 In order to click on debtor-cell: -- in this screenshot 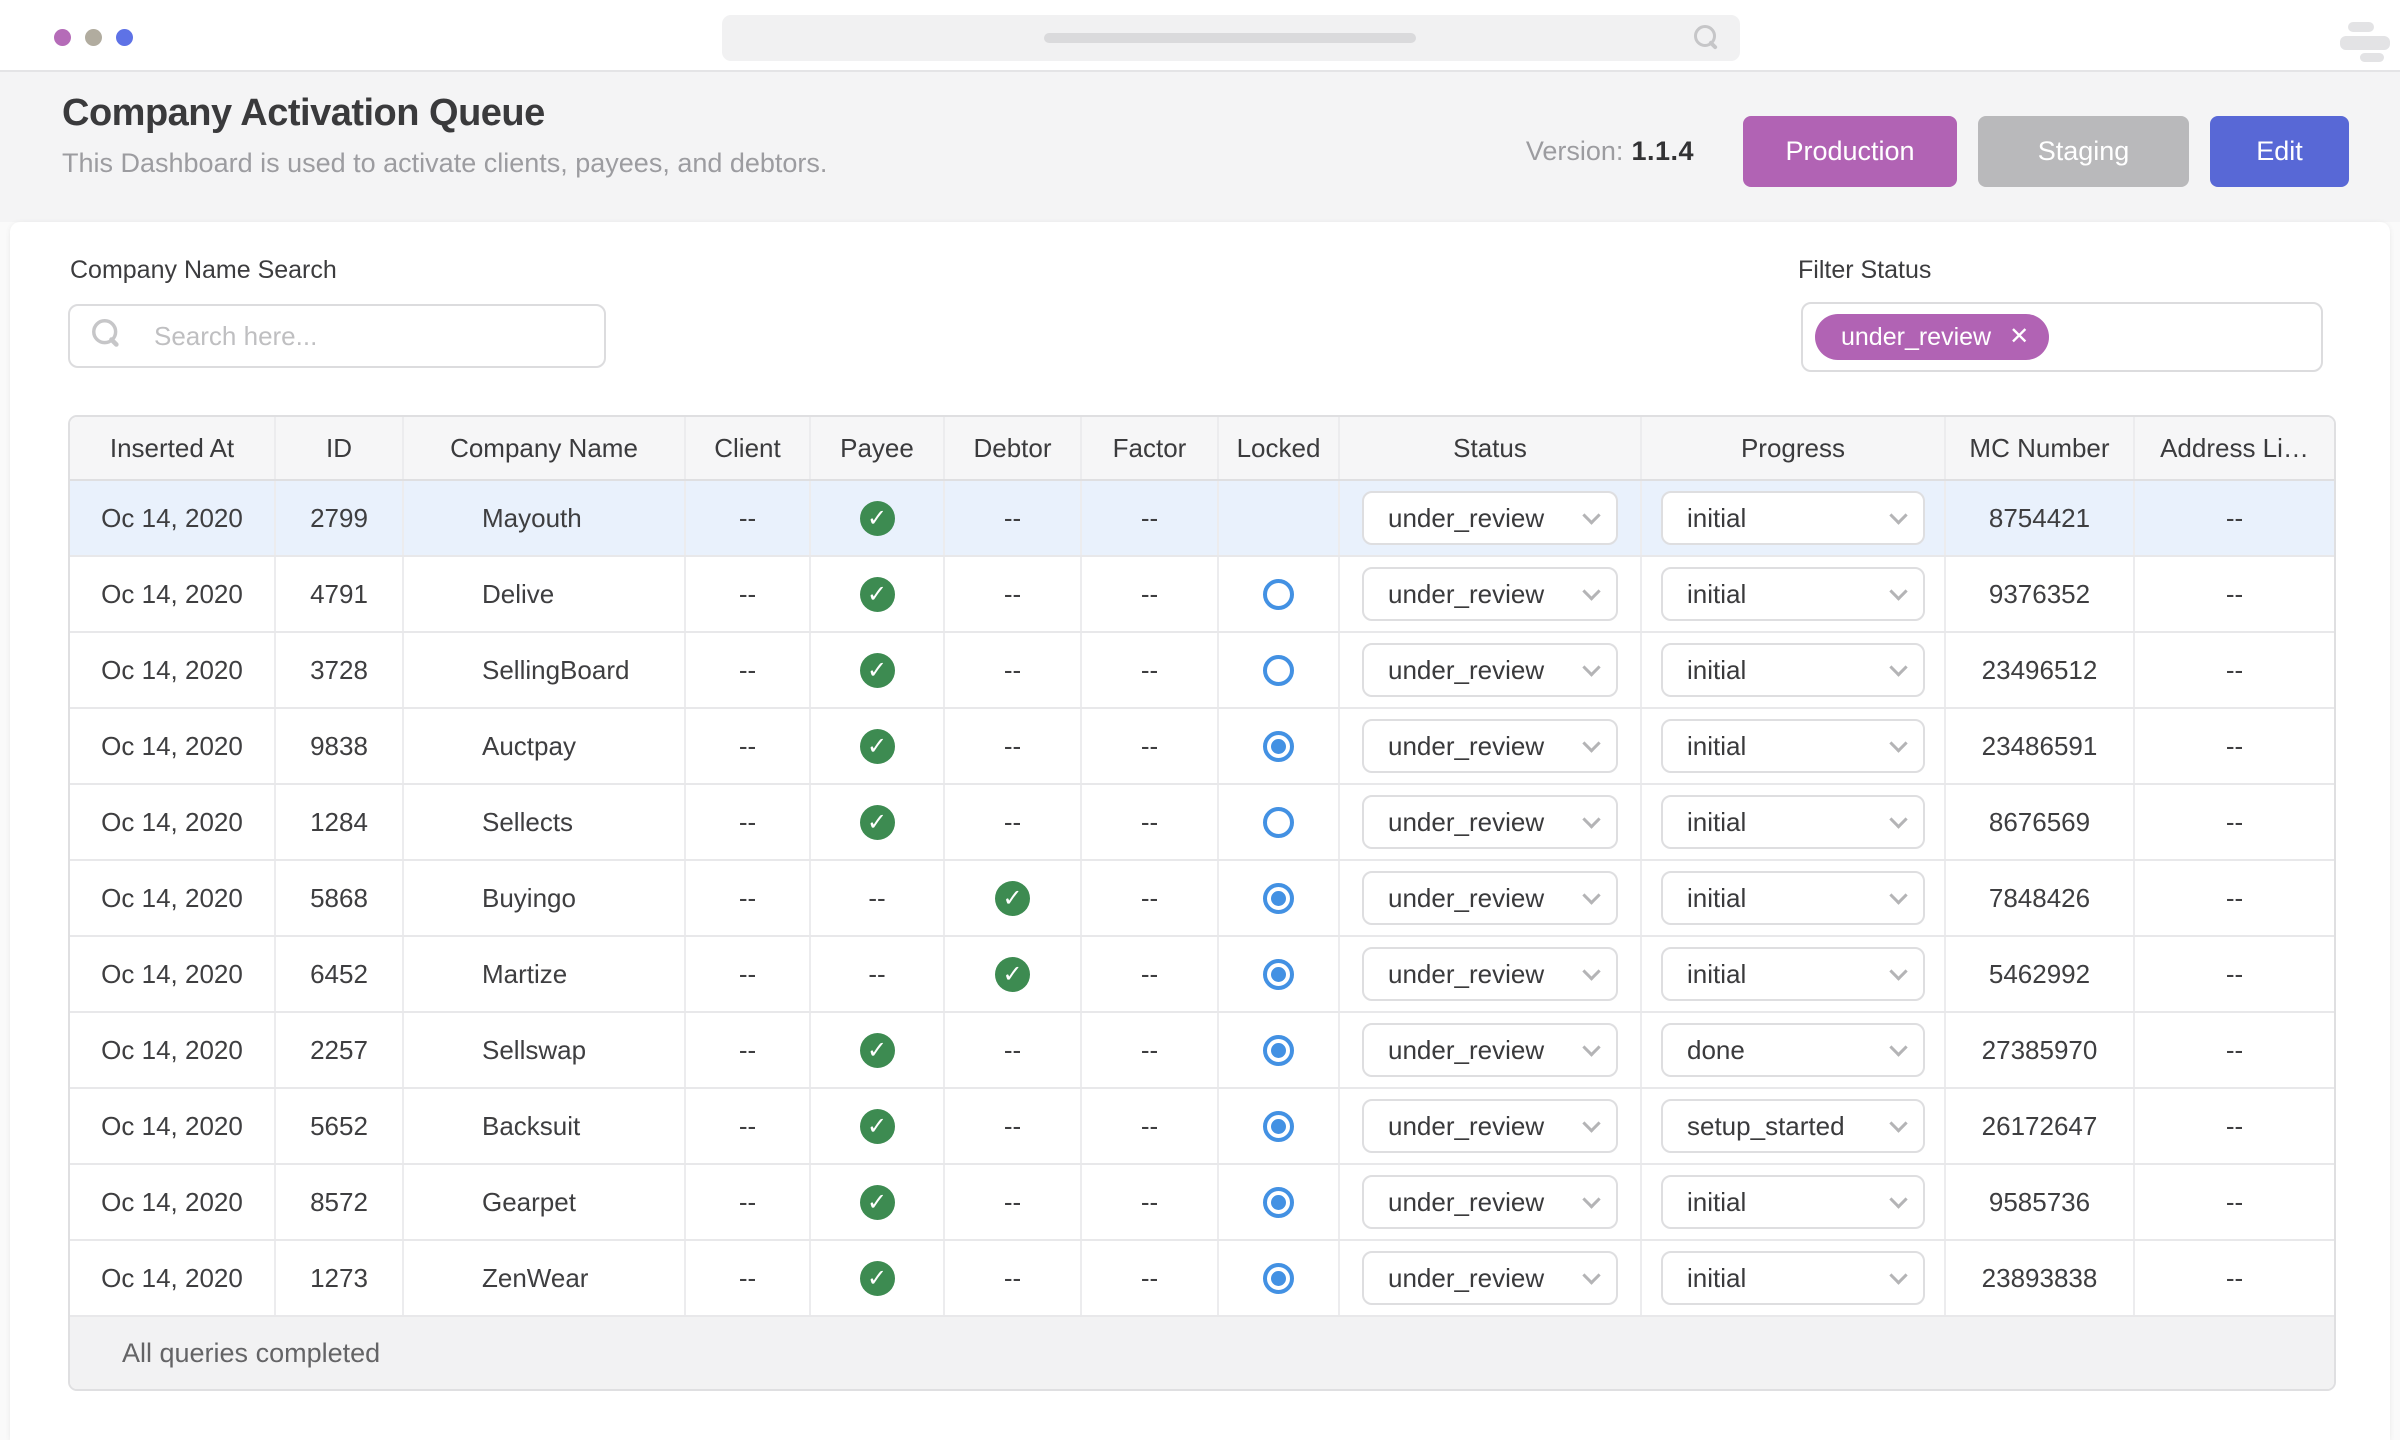, I will do `click(1013, 746)`.